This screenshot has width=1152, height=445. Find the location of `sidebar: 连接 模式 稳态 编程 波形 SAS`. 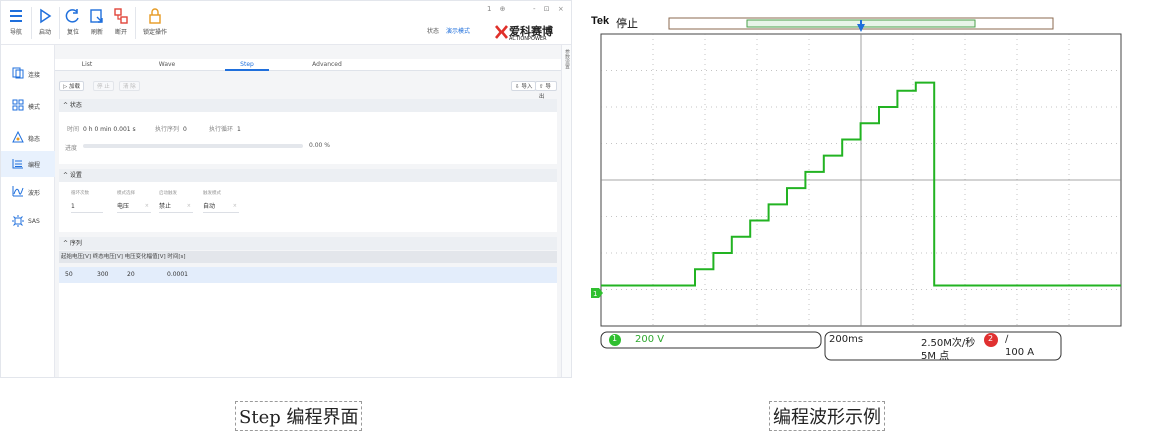

sidebar: 连接 模式 稳态 编程 波形 SAS is located at coordinates (28, 211).